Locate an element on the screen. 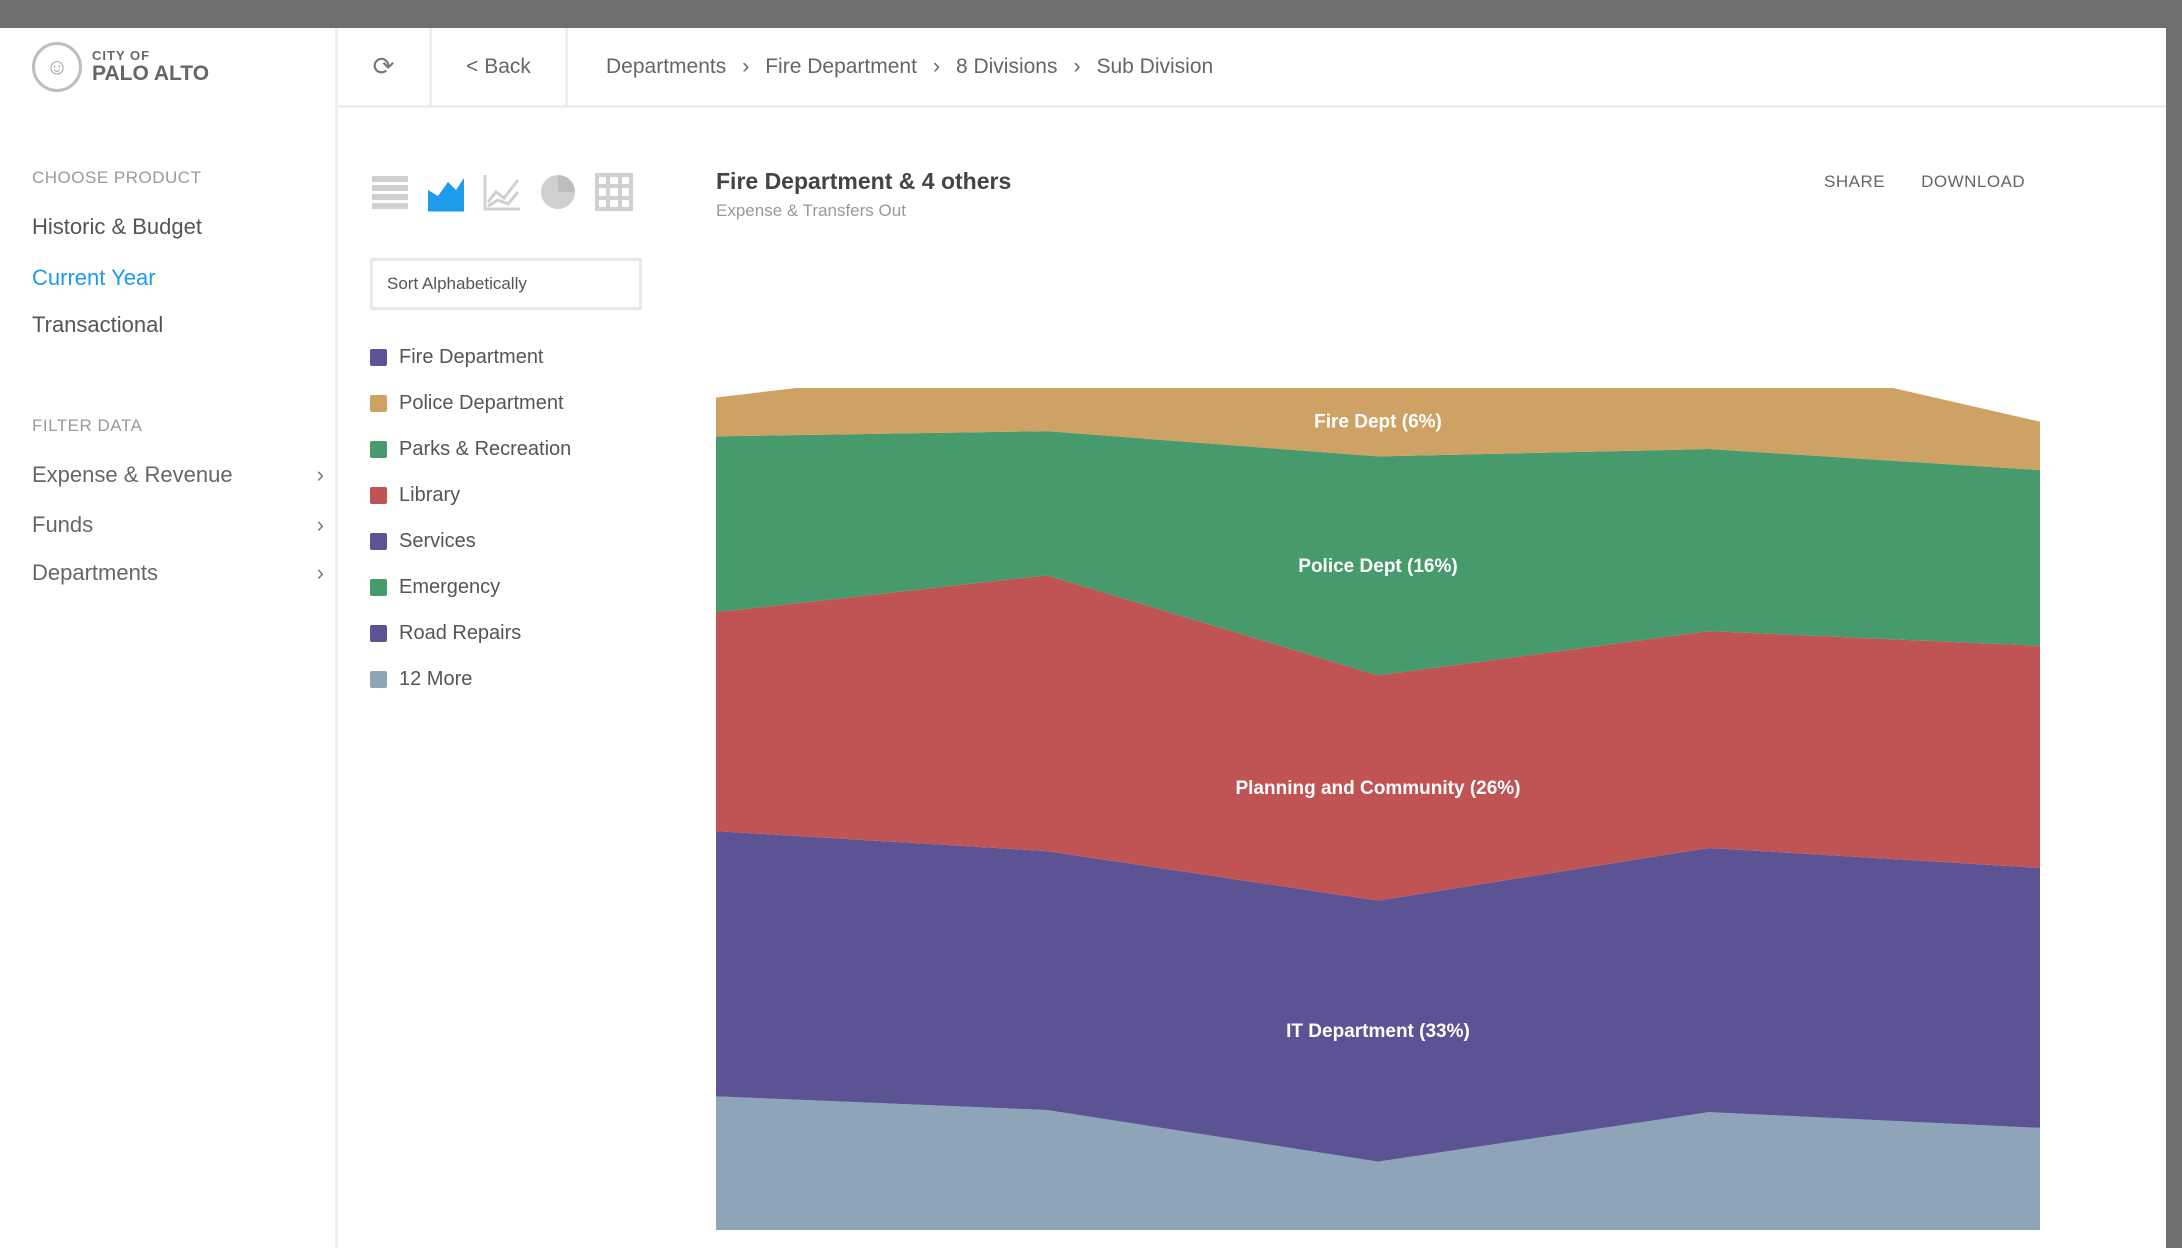 This screenshot has height=1248, width=2182. legend-item: Parks & Recreation is located at coordinates (470, 449).